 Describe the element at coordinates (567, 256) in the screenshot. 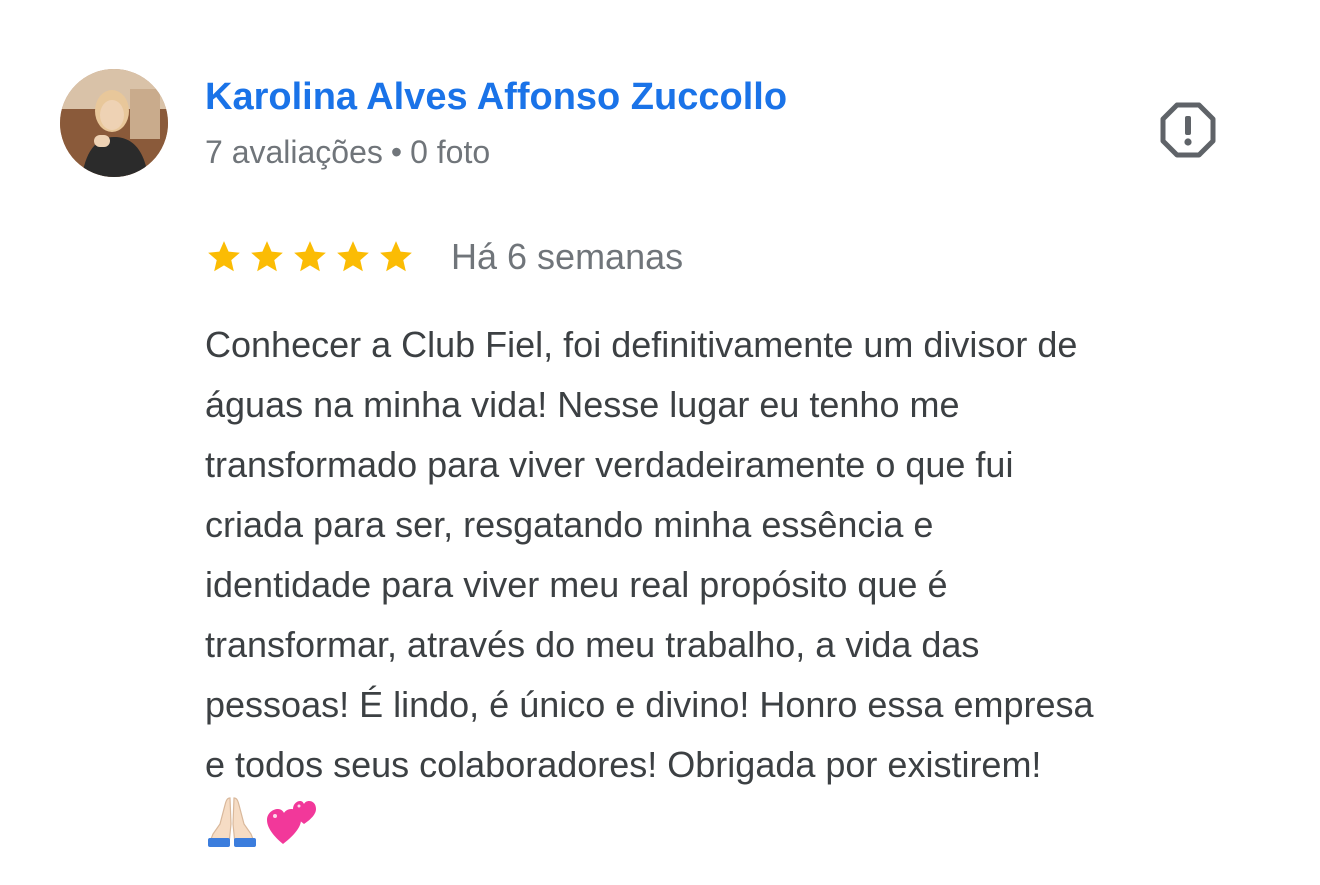

I see `review-time: Há 6 semanas` at that location.